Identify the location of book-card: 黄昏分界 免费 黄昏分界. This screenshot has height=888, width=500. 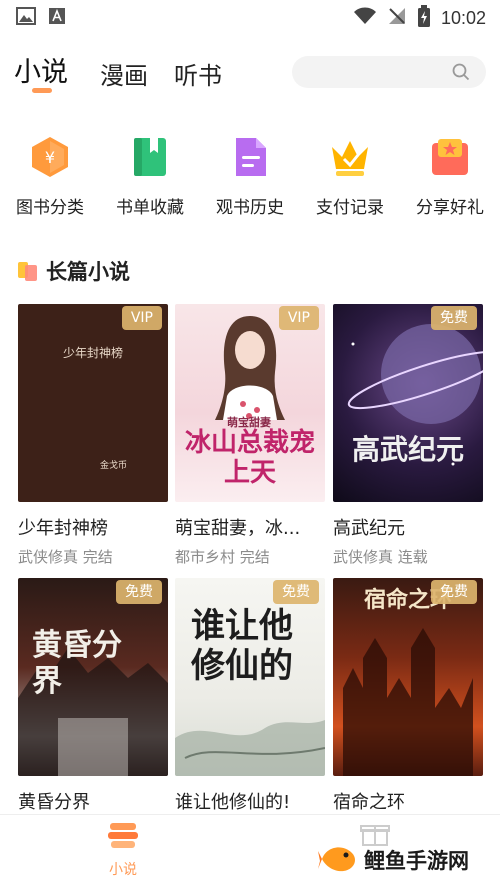
(93, 696).